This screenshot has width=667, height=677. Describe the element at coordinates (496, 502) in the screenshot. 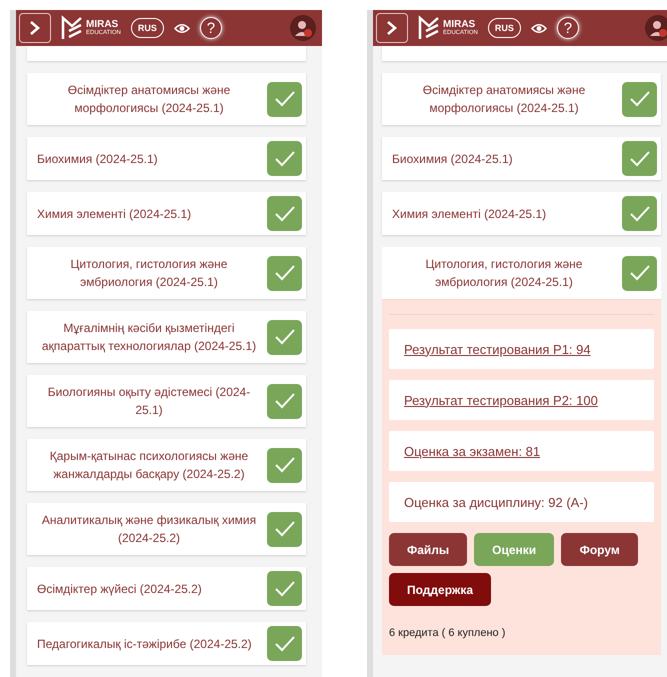

I see `result-text: Оценка за дисциплину: 92 (А-)` at that location.